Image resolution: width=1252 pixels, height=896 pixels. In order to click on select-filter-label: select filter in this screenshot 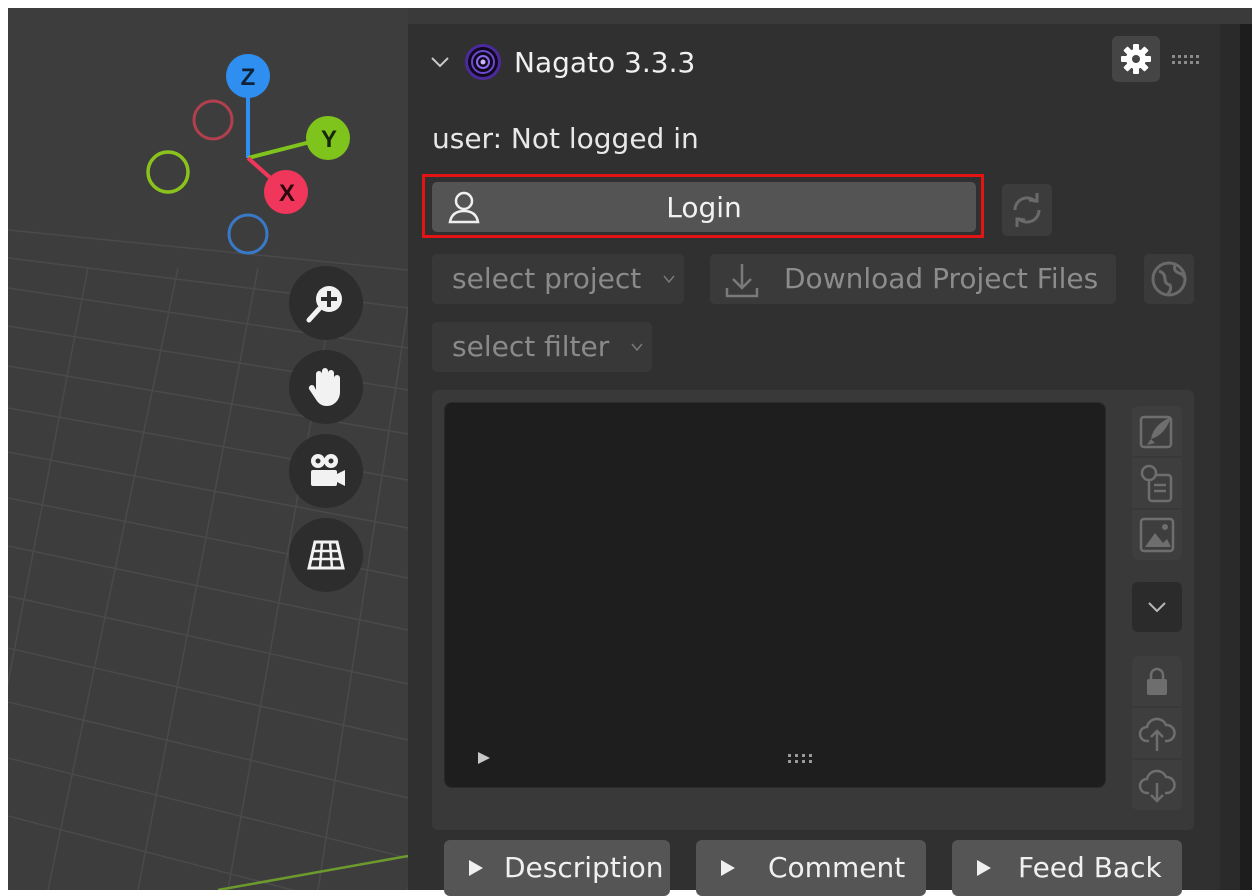, I will do `click(531, 346)`.